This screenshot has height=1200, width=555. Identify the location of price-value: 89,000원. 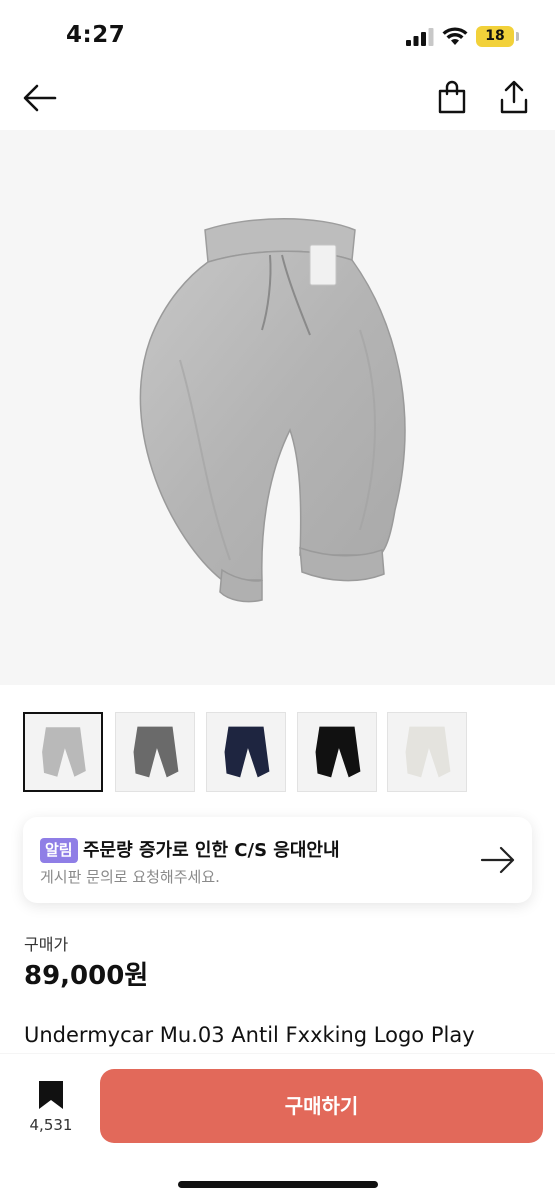
(86, 976).